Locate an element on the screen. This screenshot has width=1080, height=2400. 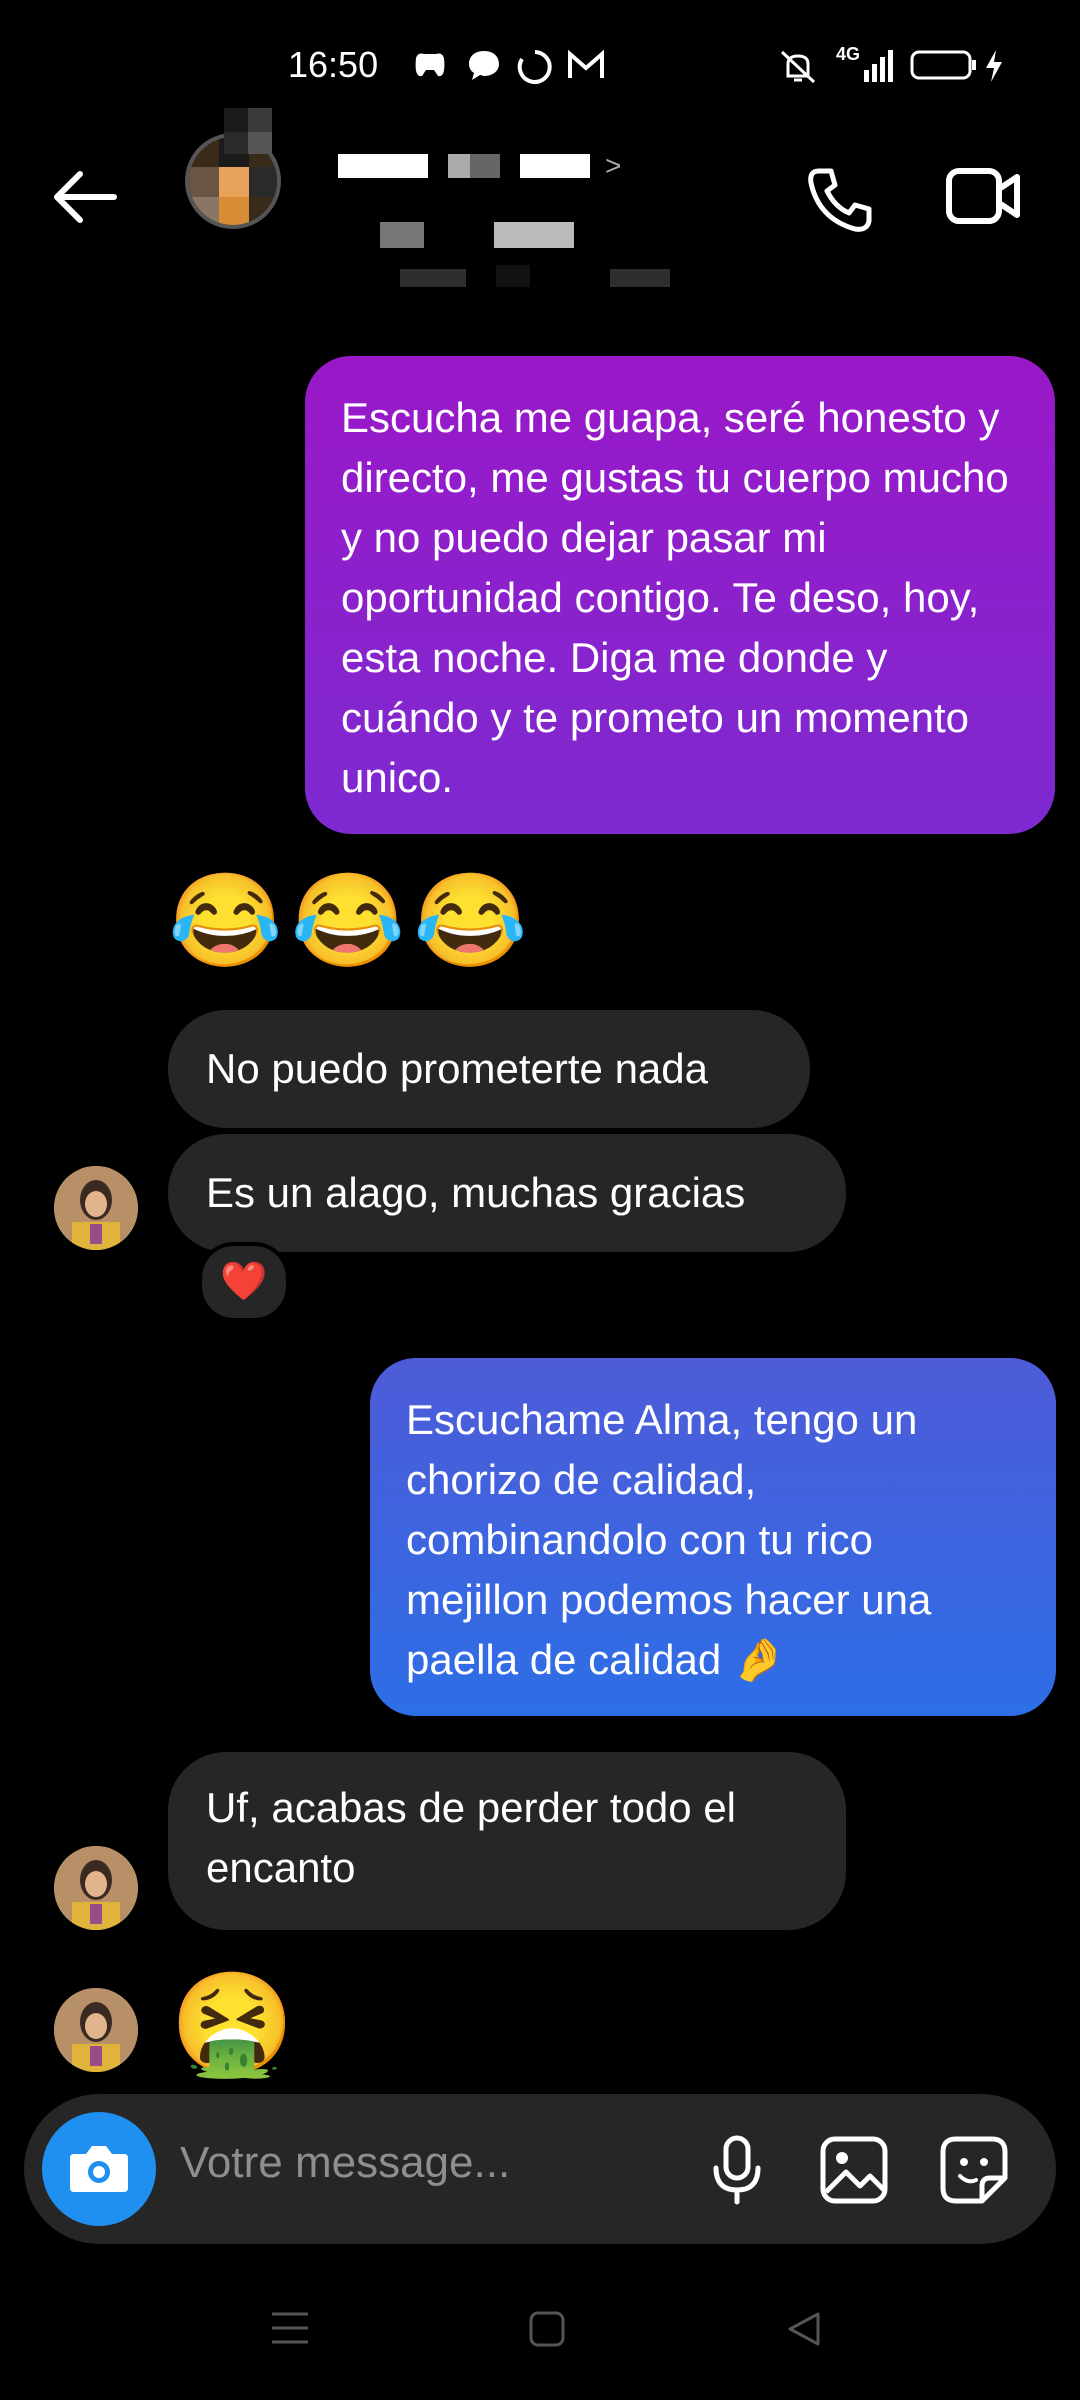
contact-avatar-blur is located at coordinates (248, 131).